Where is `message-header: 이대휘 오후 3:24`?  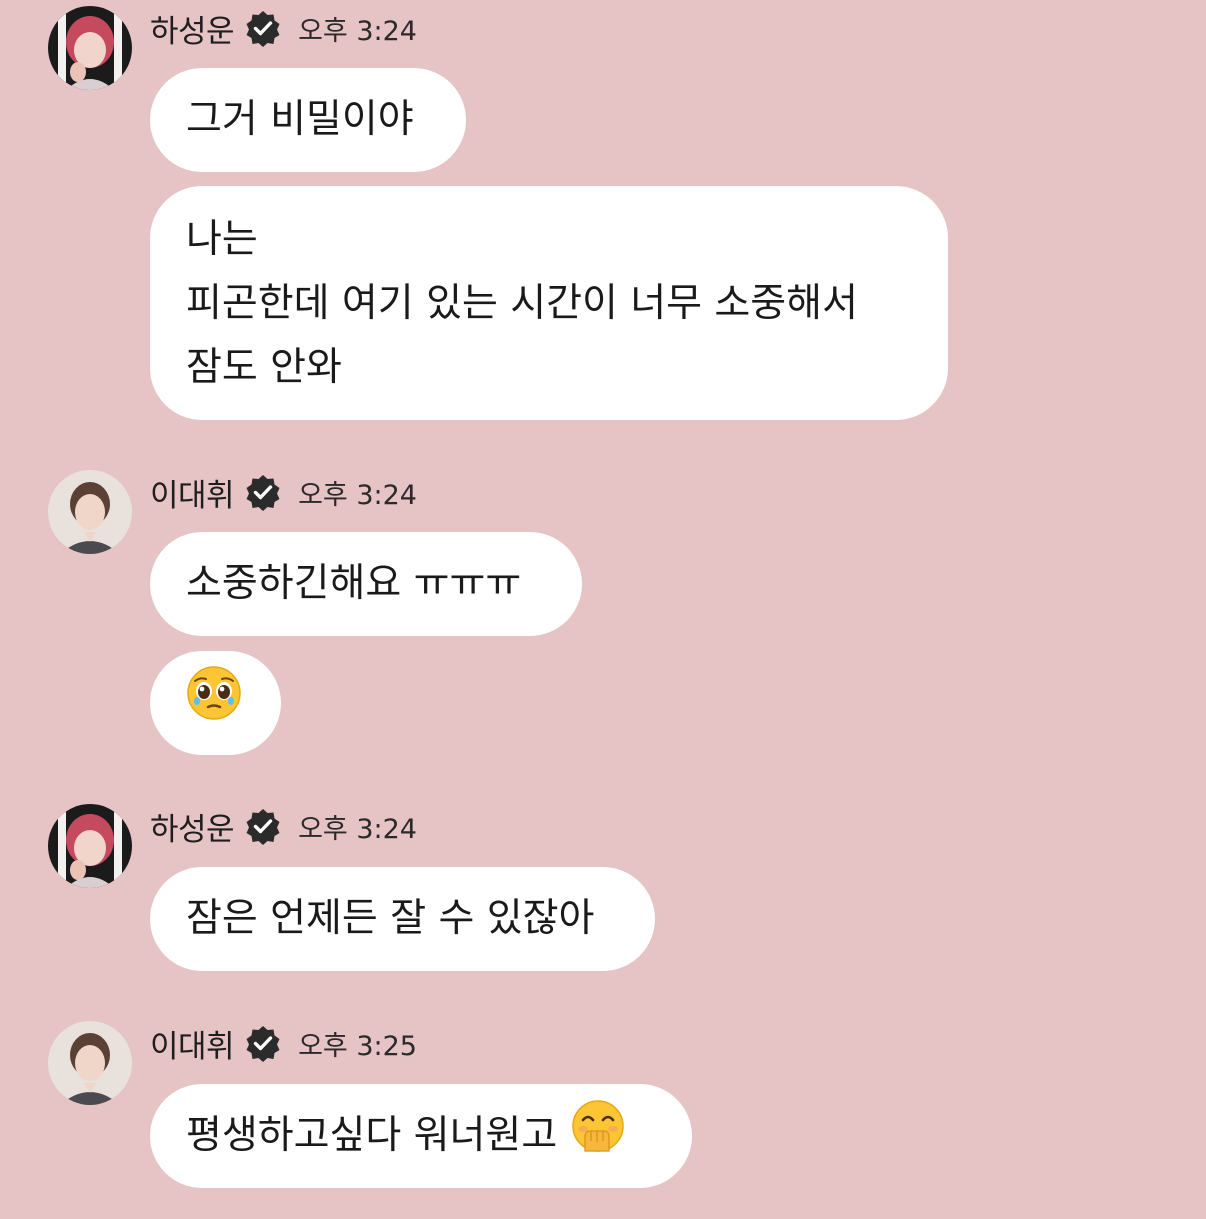 message-header: 이대휘 오후 3:24 is located at coordinates (283, 492).